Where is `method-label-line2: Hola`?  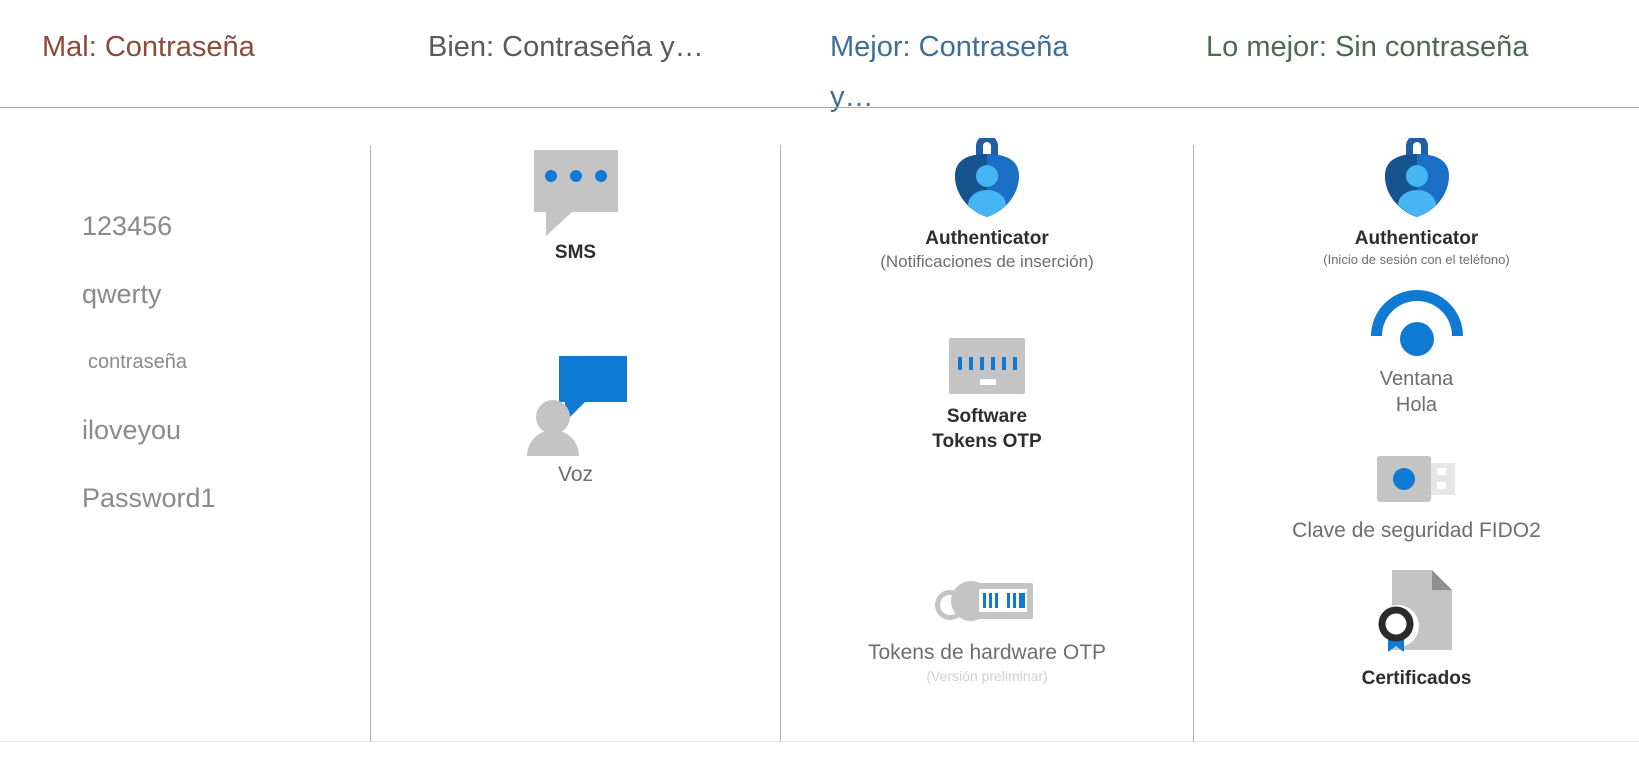
method-label-line2: Hola is located at coordinates (1416, 405).